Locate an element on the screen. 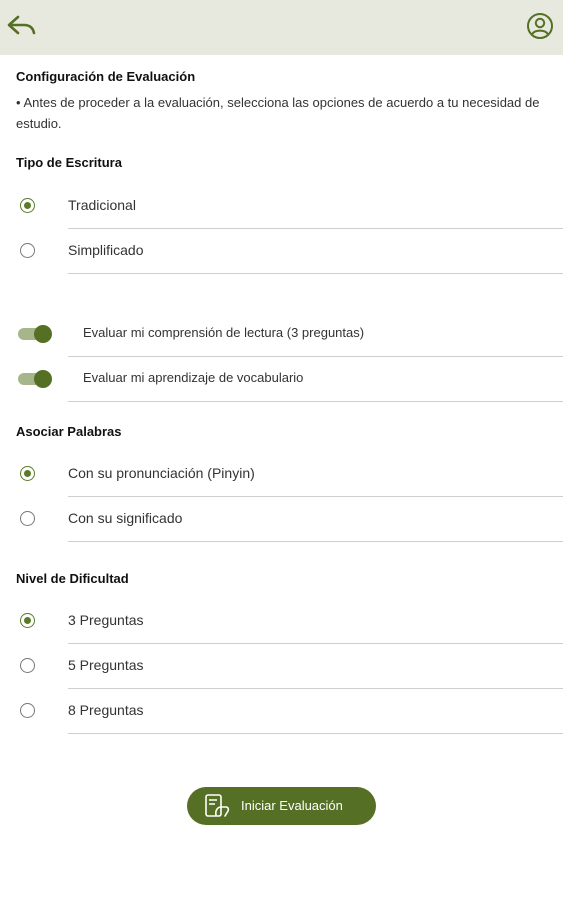  back-button is located at coordinates (22, 26).